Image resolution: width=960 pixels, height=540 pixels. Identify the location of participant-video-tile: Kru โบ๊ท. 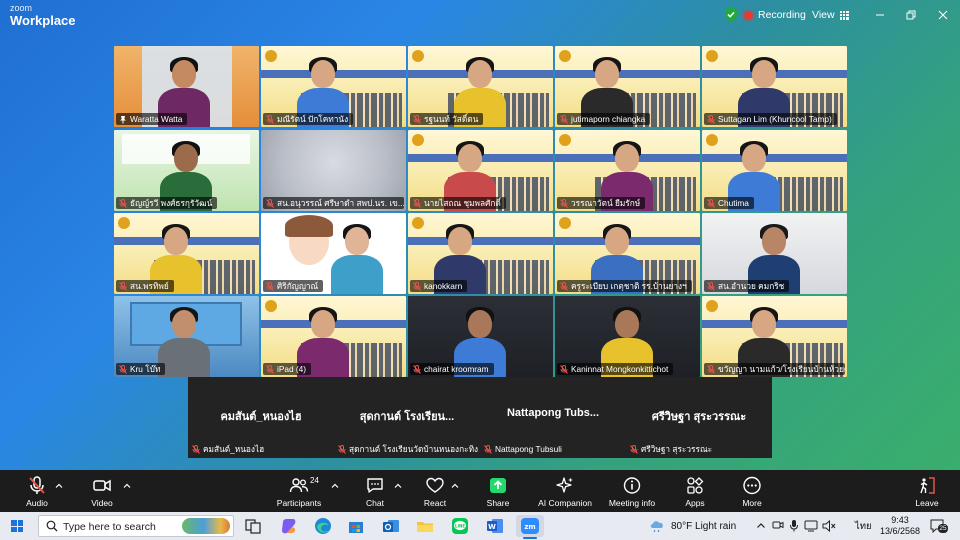
(186, 336).